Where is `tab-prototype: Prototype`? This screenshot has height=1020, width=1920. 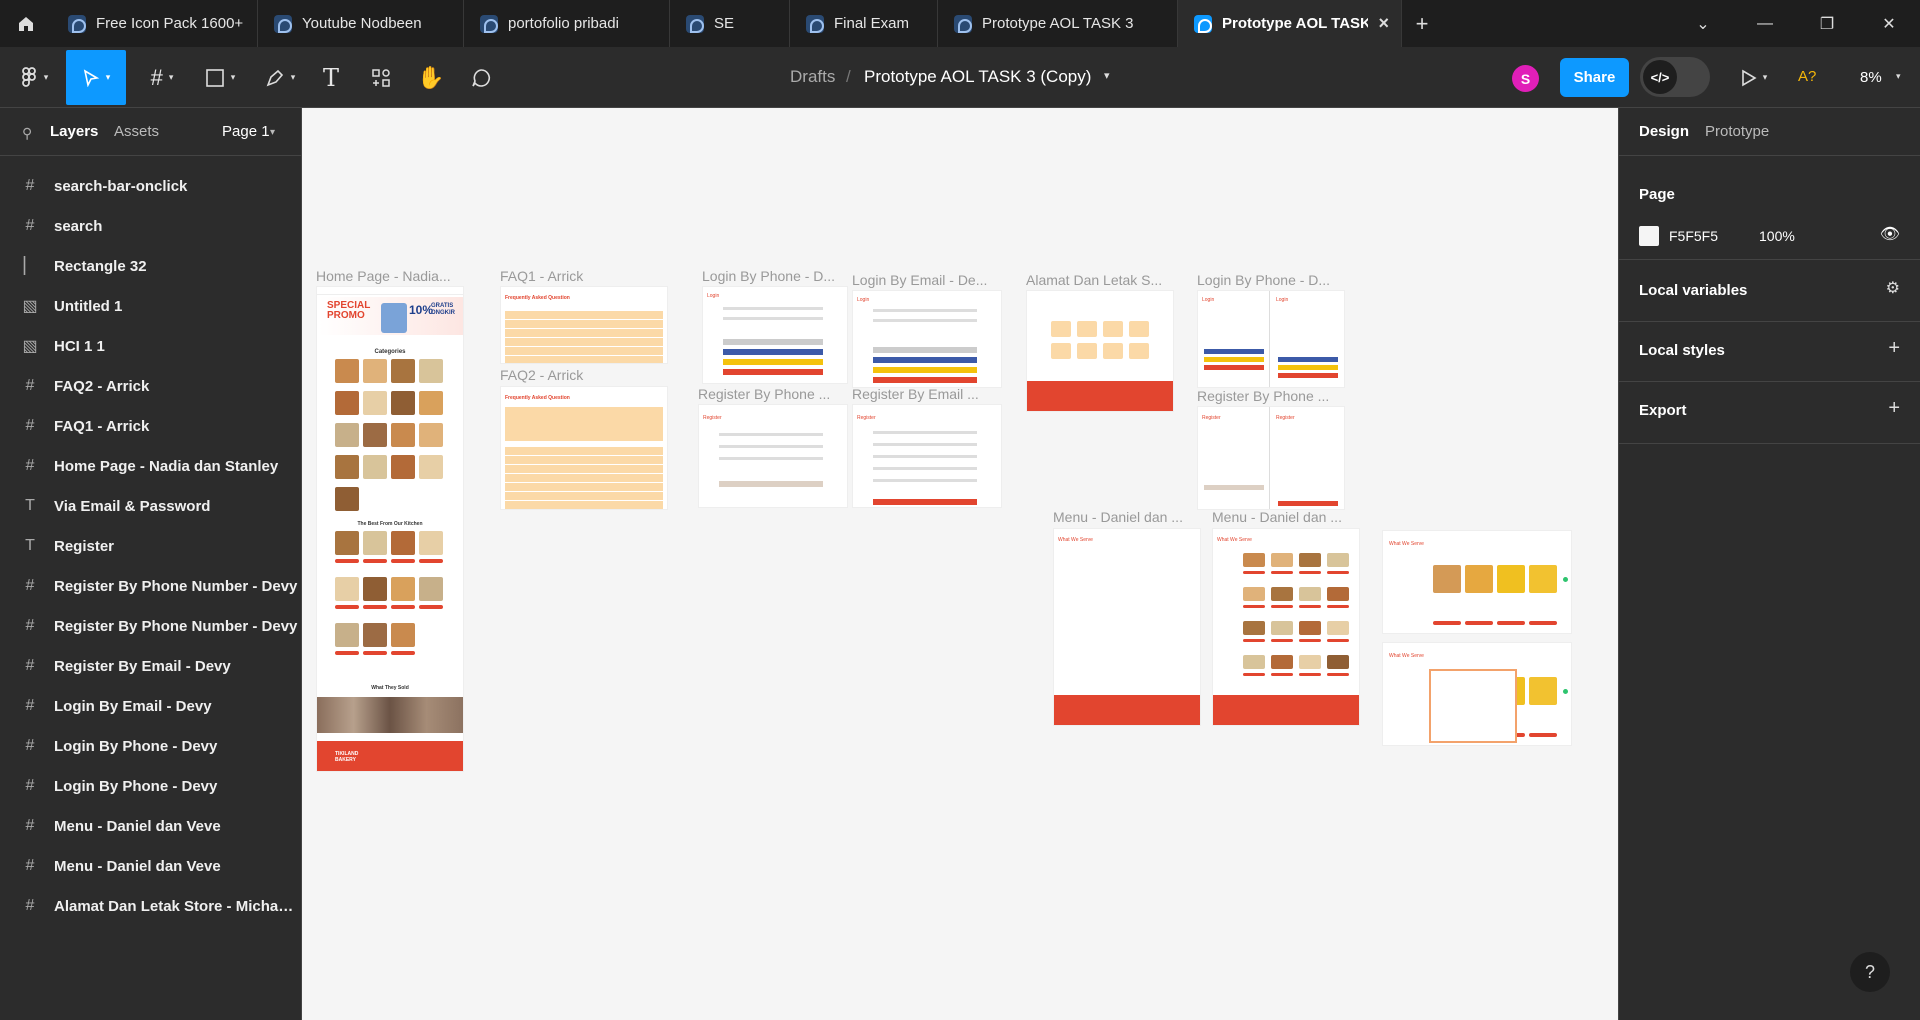 tab-prototype: Prototype is located at coordinates (1737, 131).